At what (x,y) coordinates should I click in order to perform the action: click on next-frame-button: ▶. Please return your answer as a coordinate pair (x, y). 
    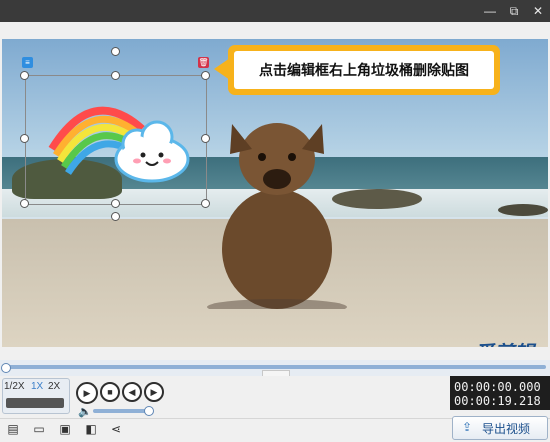
    Looking at the image, I should click on (154, 392).